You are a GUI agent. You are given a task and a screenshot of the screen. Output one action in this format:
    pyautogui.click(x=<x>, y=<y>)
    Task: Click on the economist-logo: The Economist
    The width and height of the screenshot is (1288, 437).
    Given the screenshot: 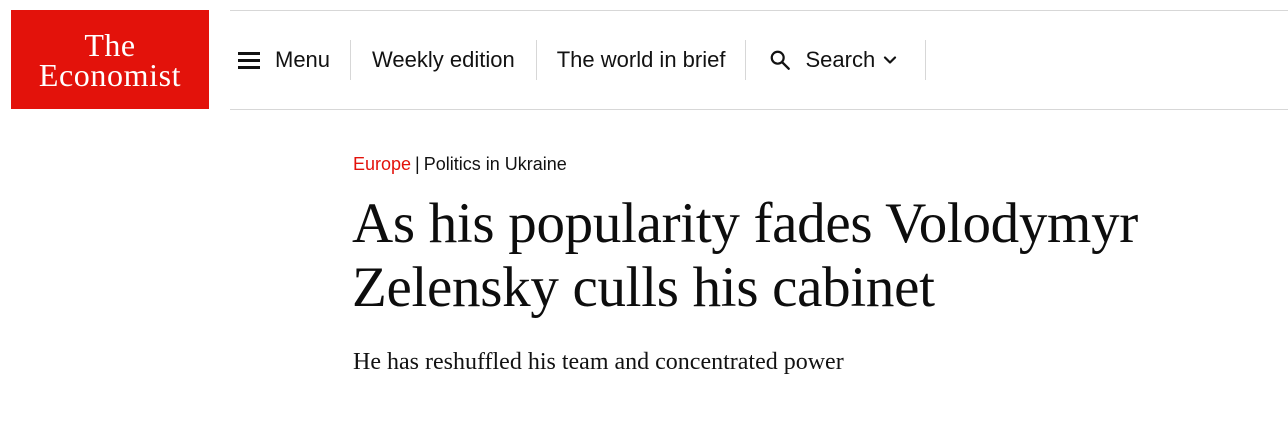 What is the action you would take?
    pyautogui.click(x=110, y=59)
    